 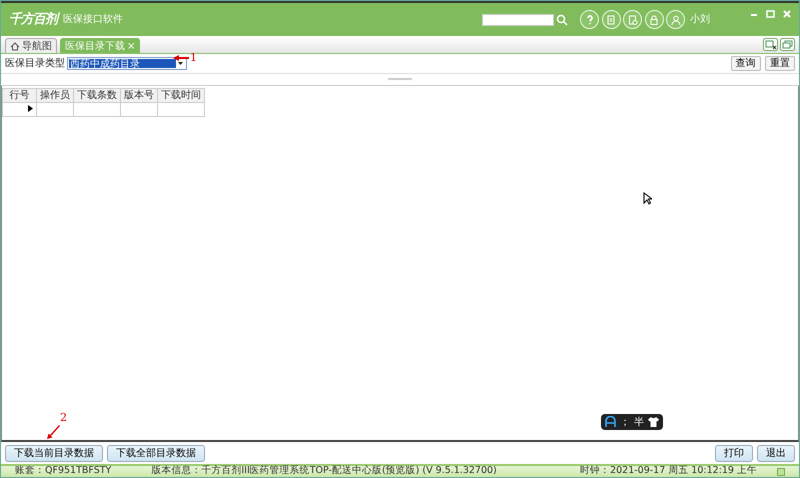 I want to click on action-button: 打印, so click(x=734, y=453).